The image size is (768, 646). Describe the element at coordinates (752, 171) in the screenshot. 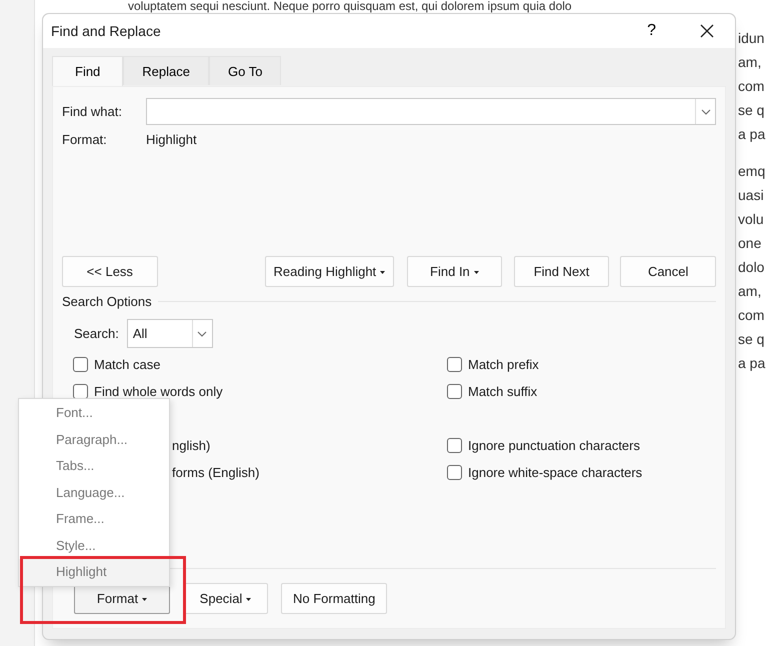

I see `document-text: emq` at that location.